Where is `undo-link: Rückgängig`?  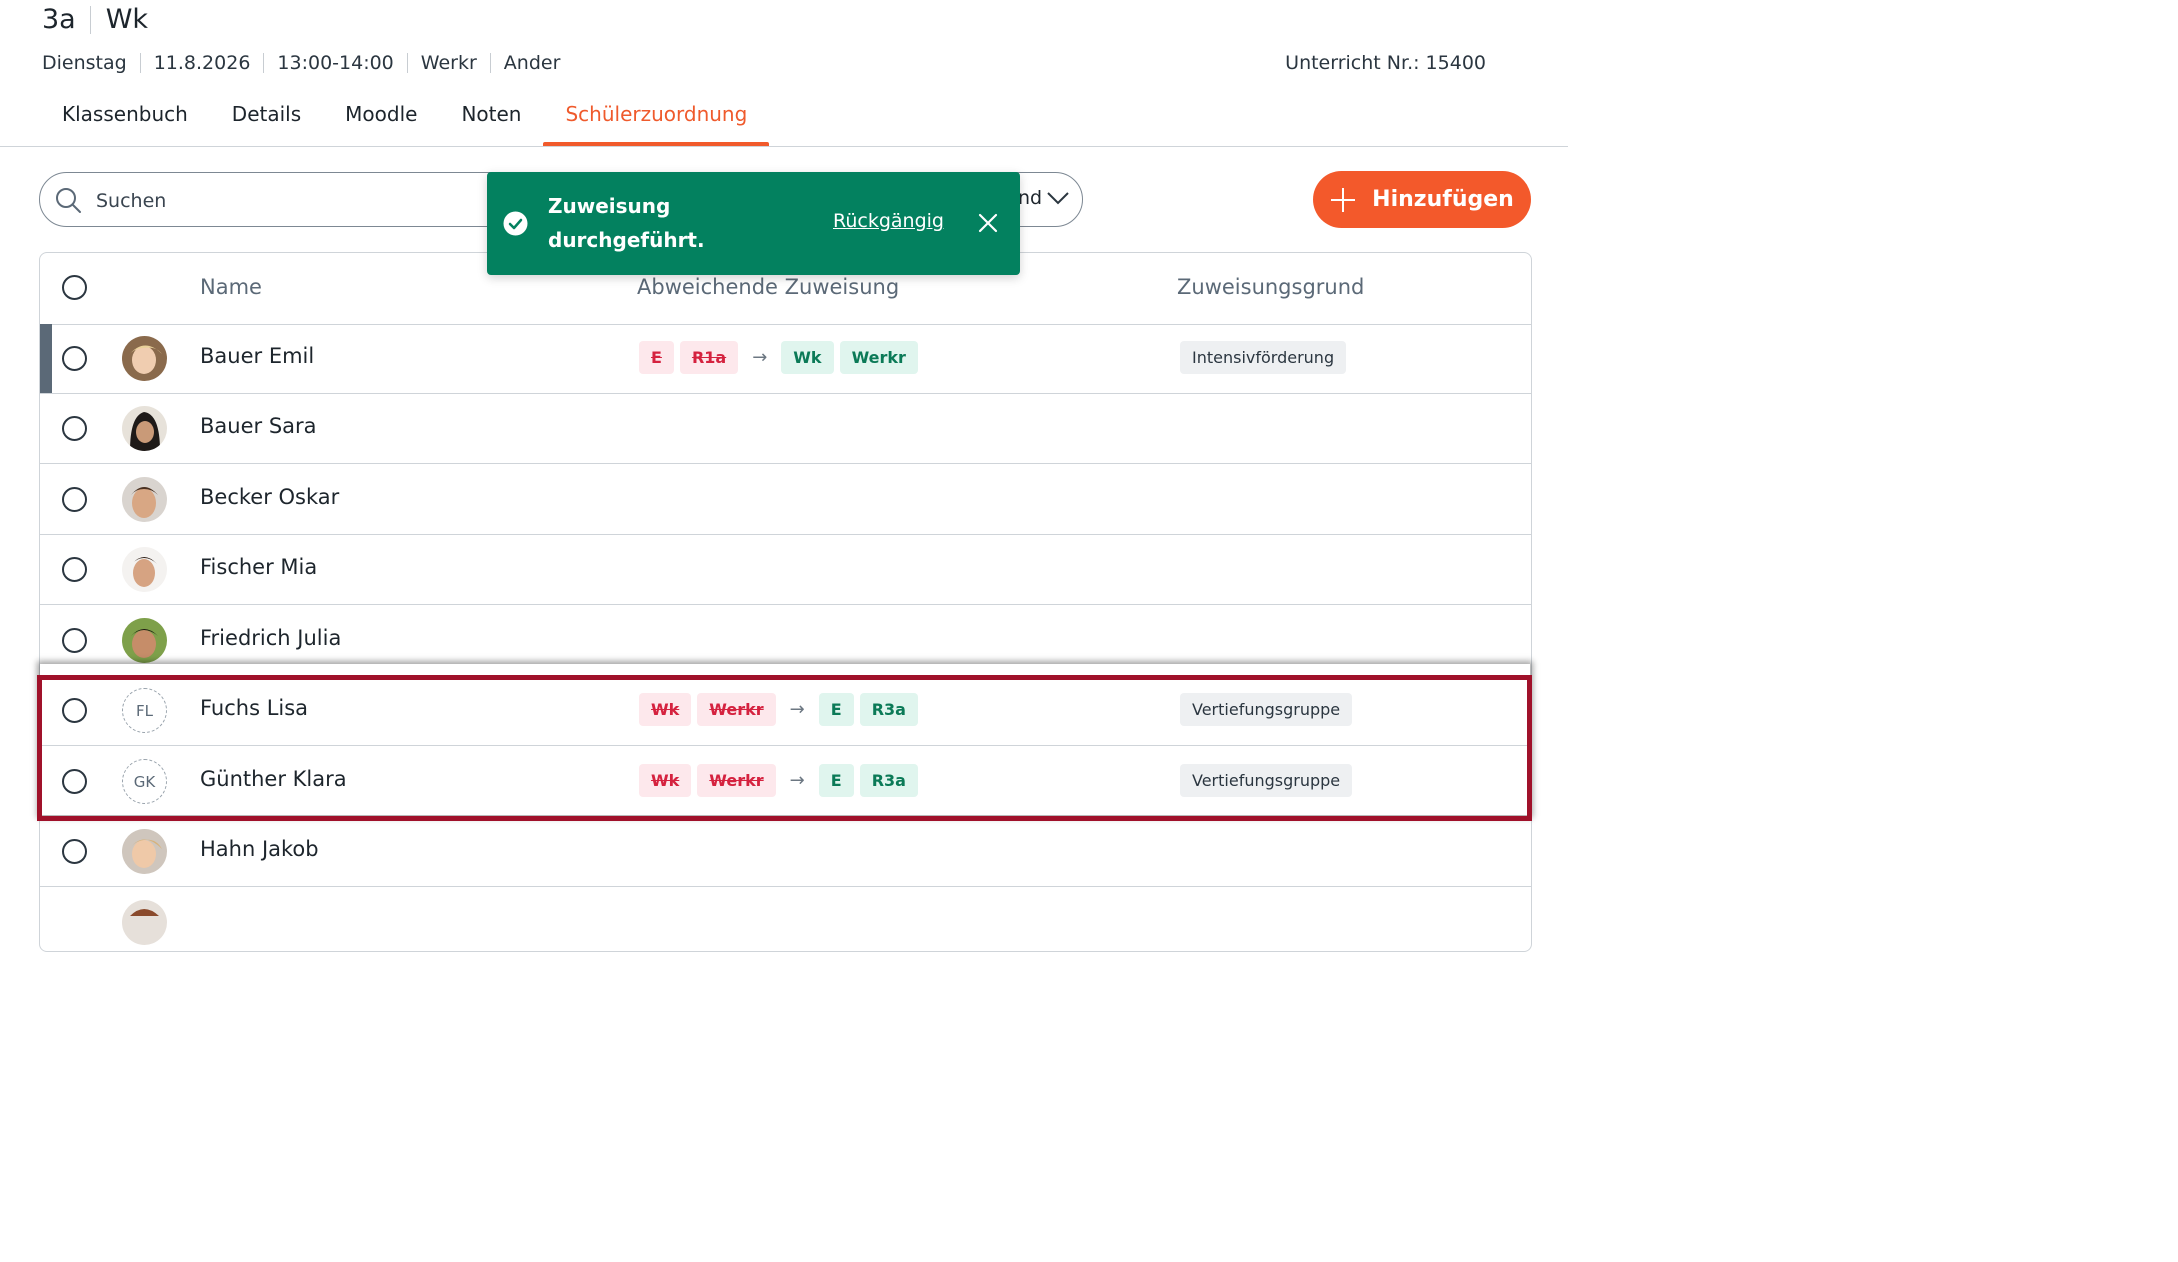 undo-link: Rückgängig is located at coordinates (888, 221).